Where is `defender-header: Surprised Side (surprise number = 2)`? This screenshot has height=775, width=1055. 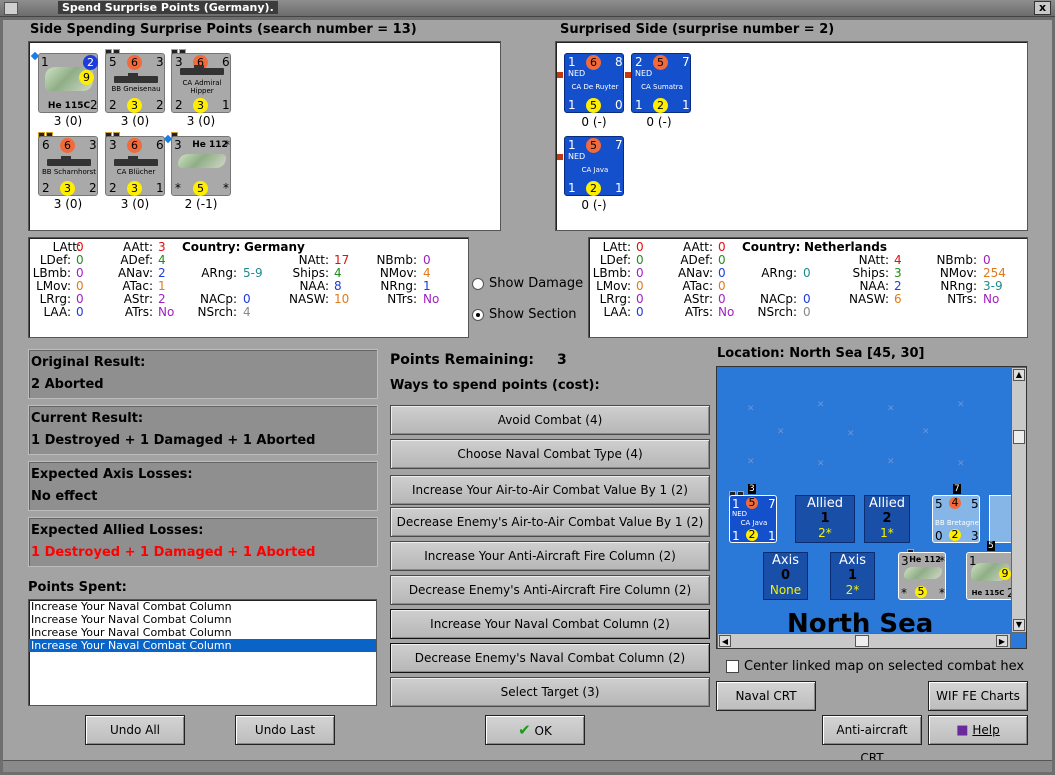
defender-header: Surprised Side (surprise number = 2) is located at coordinates (697, 29).